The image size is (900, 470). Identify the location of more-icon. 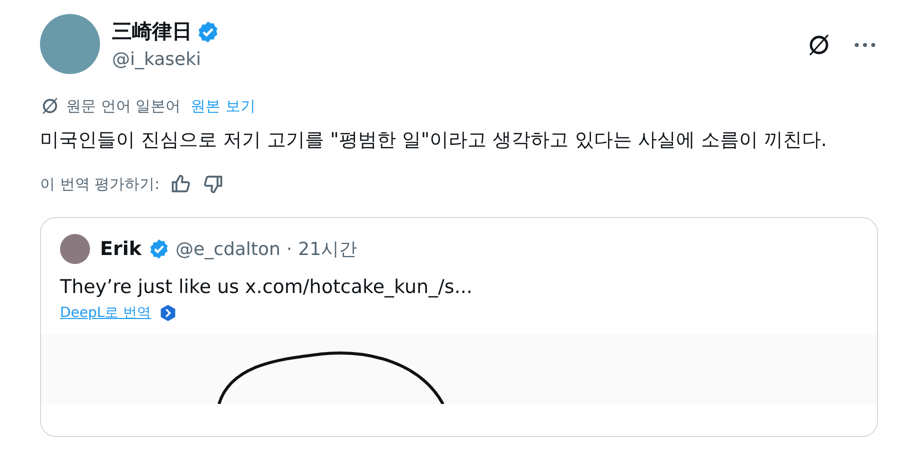
(865, 45).